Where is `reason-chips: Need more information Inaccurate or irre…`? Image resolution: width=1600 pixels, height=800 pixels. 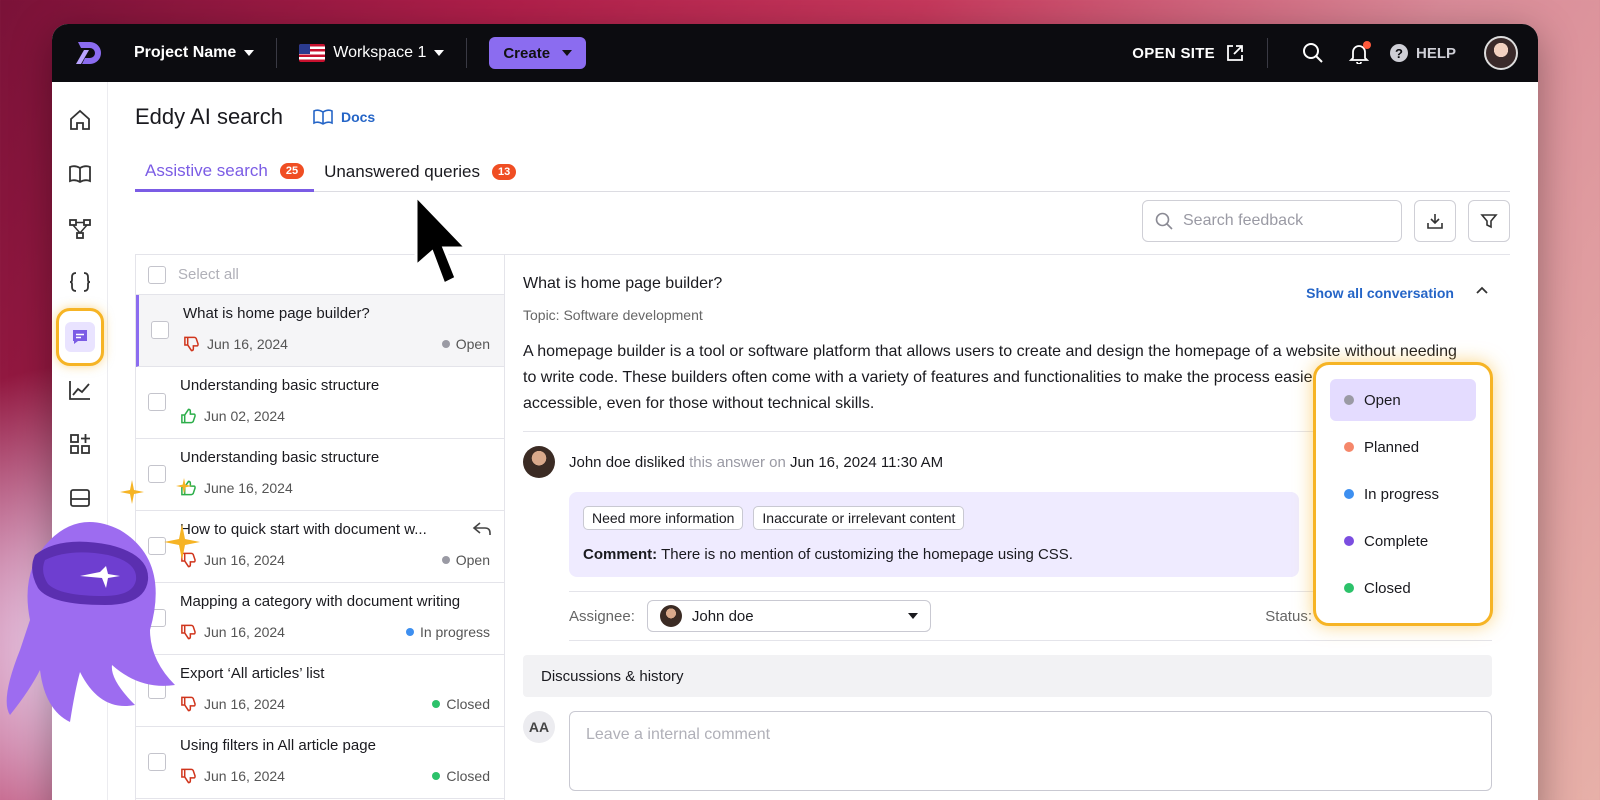
reason-chips: Need more information Inaccurate or irre… is located at coordinates (934, 518).